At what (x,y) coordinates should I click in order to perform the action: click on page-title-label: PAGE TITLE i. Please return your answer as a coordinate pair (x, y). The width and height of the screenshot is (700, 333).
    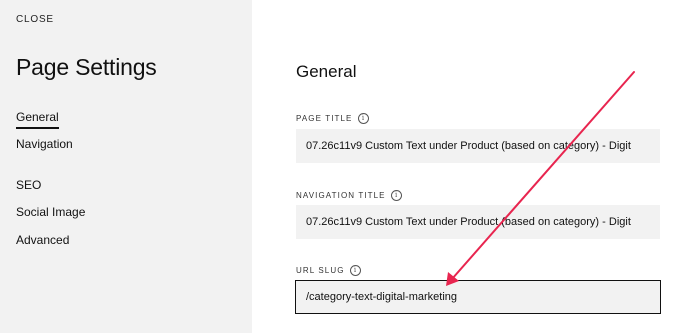
    Looking at the image, I should click on (332, 118).